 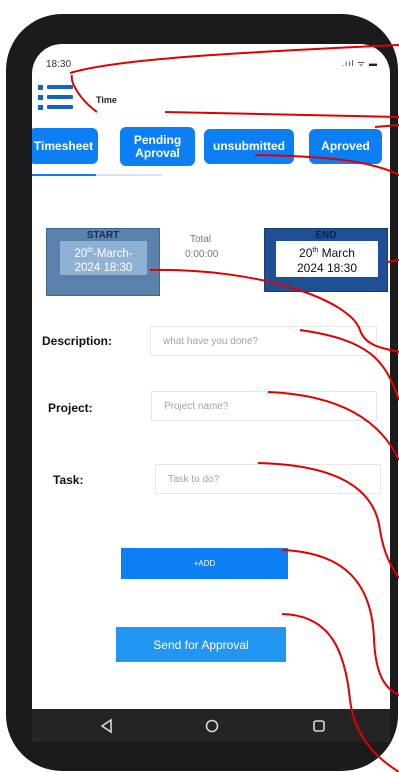 I want to click on start-time-picker: START 20th-March- 2024 18:30, so click(x=103, y=262).